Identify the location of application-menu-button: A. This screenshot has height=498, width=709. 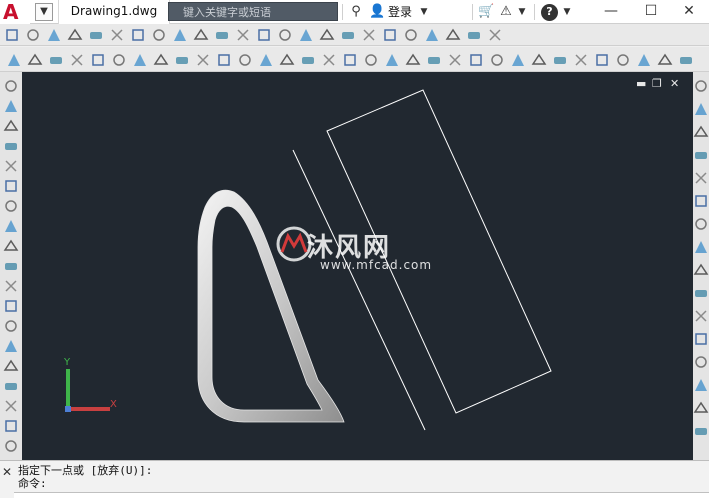
(15, 12).